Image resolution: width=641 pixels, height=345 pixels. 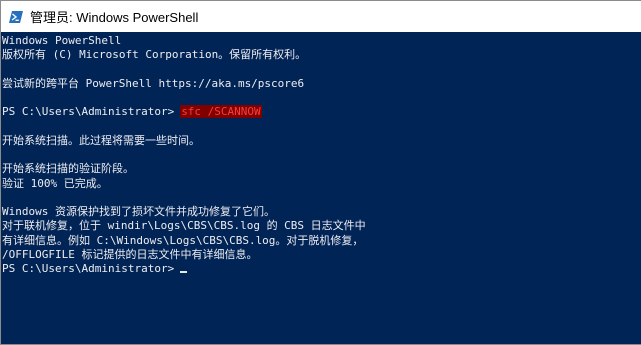 I want to click on command-text: sfc /SCANNOW, so click(x=221, y=112).